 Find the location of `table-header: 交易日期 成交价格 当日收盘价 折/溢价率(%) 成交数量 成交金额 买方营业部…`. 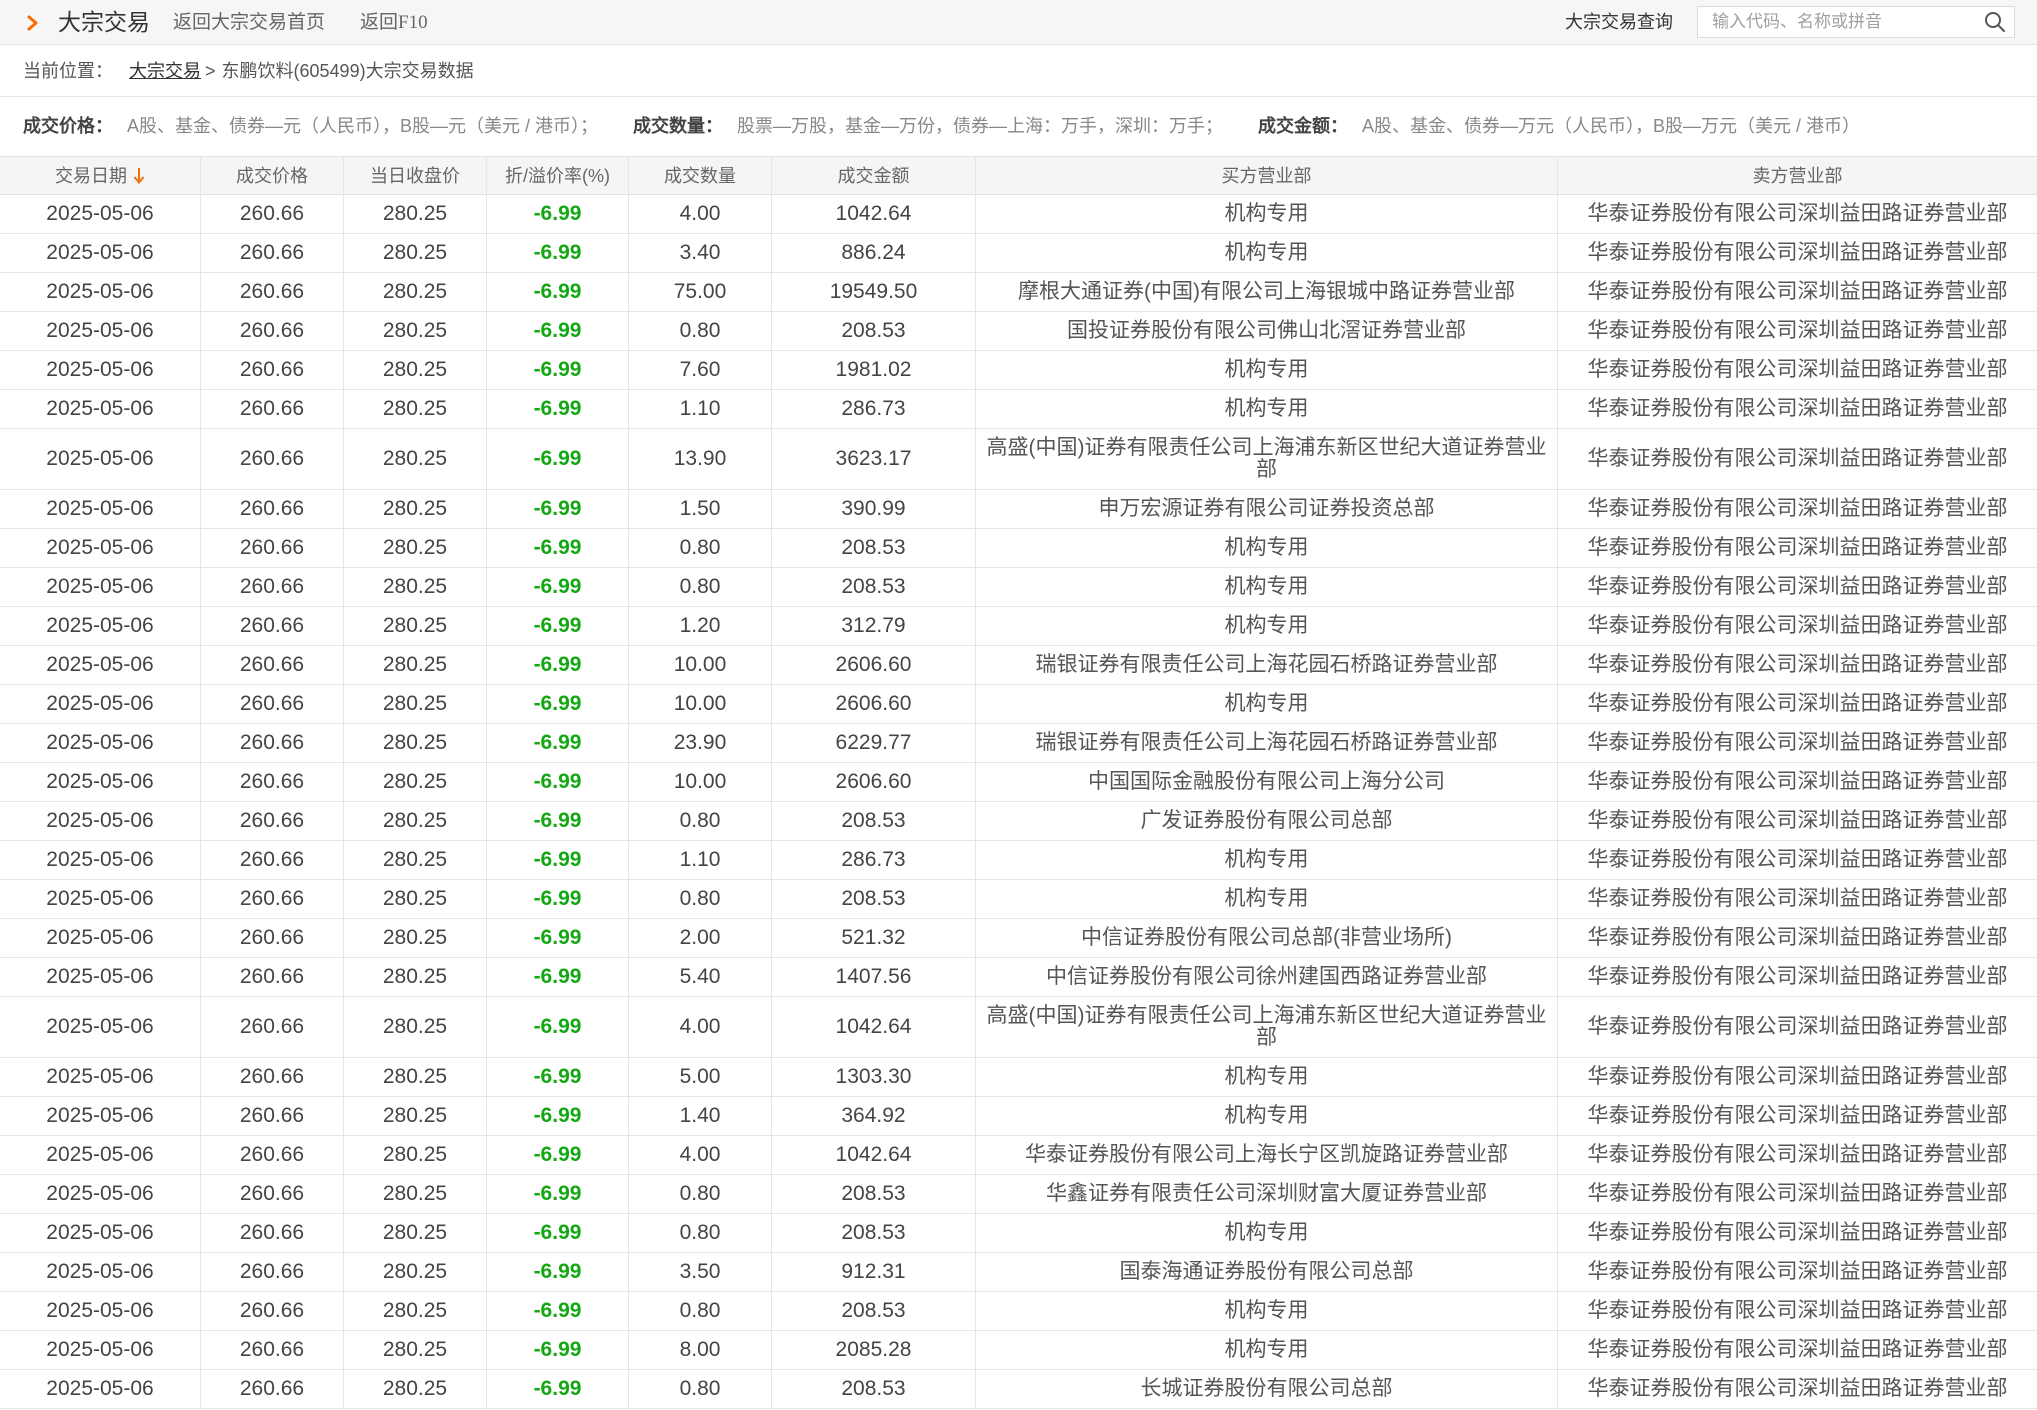

table-header: 交易日期 成交价格 当日收盘价 折/溢价率(%) 成交数量 成交金额 买方营业部… is located at coordinates (1018, 175).